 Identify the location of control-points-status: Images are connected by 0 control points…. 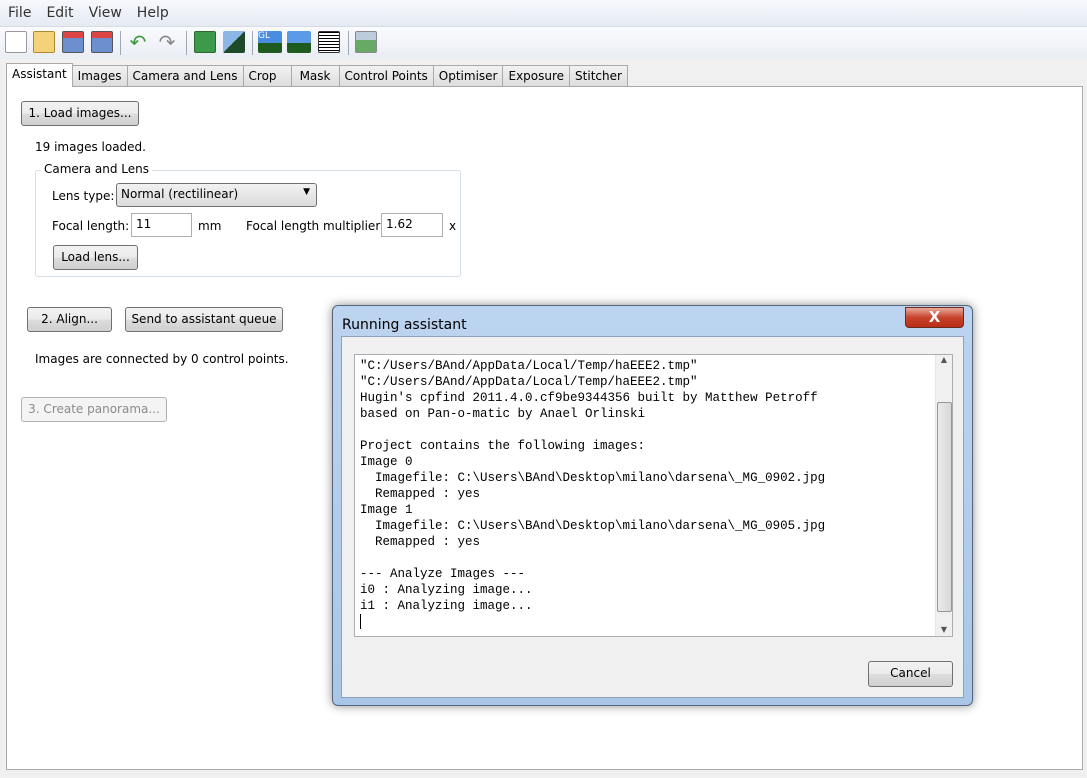
(162, 359).